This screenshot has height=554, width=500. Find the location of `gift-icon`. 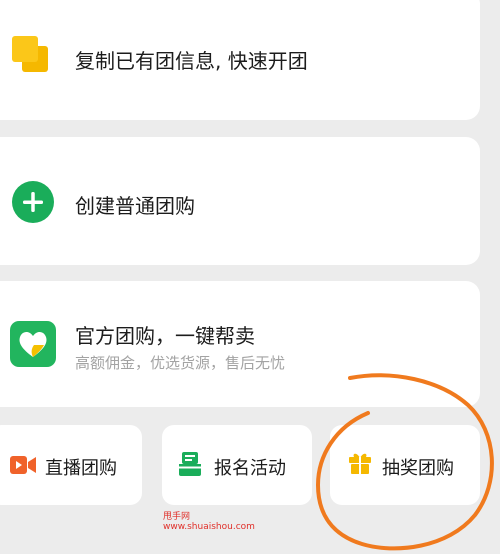

gift-icon is located at coordinates (360, 463).